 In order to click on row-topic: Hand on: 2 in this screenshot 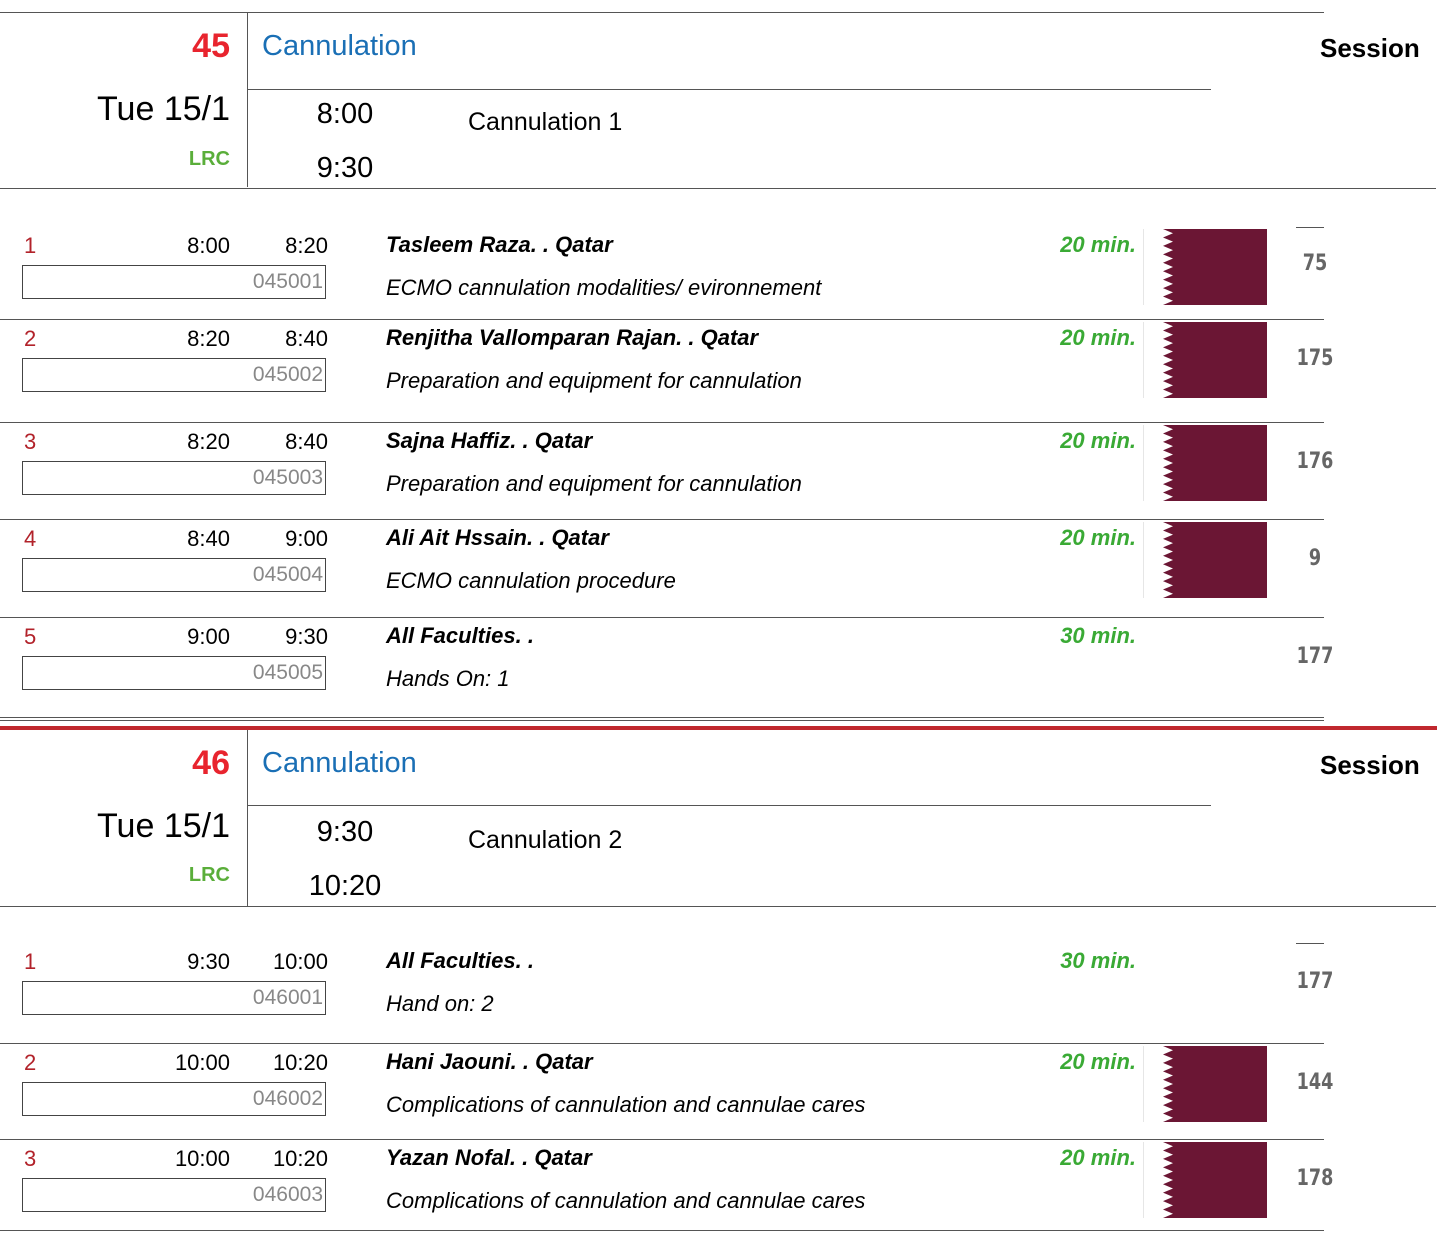, I will do `click(440, 1003)`.